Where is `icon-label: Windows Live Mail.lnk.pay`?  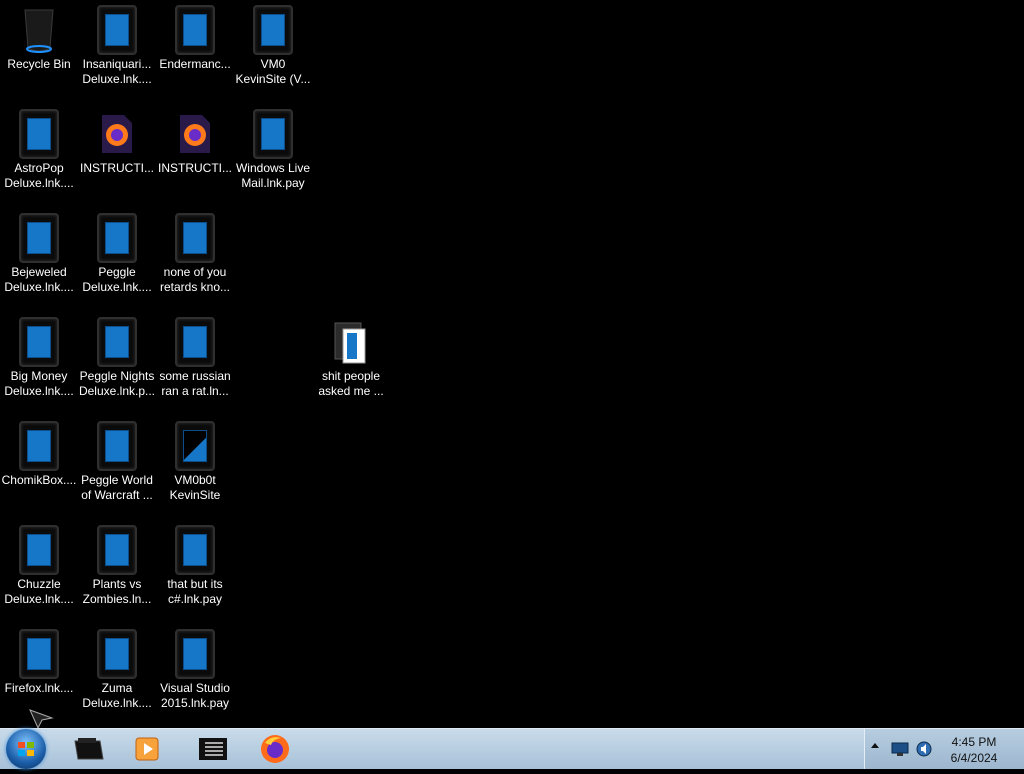
icon-label: Windows Live Mail.lnk.pay is located at coordinates (273, 175).